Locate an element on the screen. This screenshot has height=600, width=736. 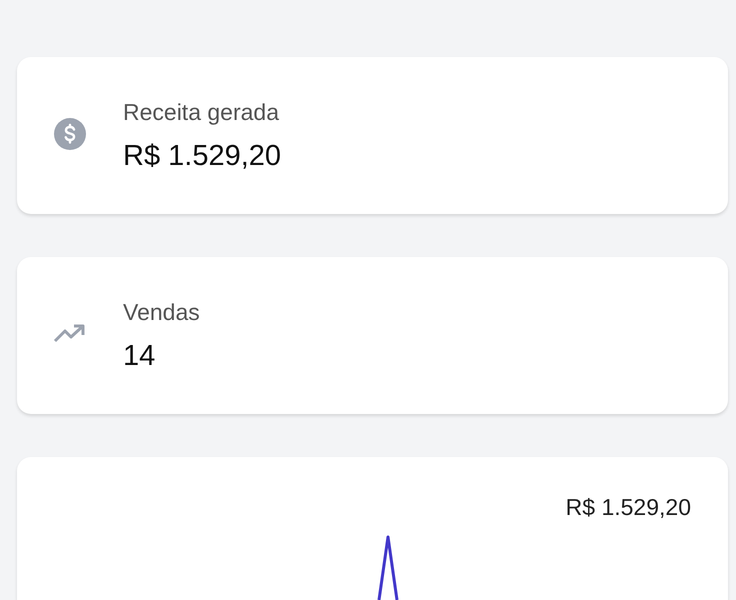
card-value: 14 is located at coordinates (139, 356).